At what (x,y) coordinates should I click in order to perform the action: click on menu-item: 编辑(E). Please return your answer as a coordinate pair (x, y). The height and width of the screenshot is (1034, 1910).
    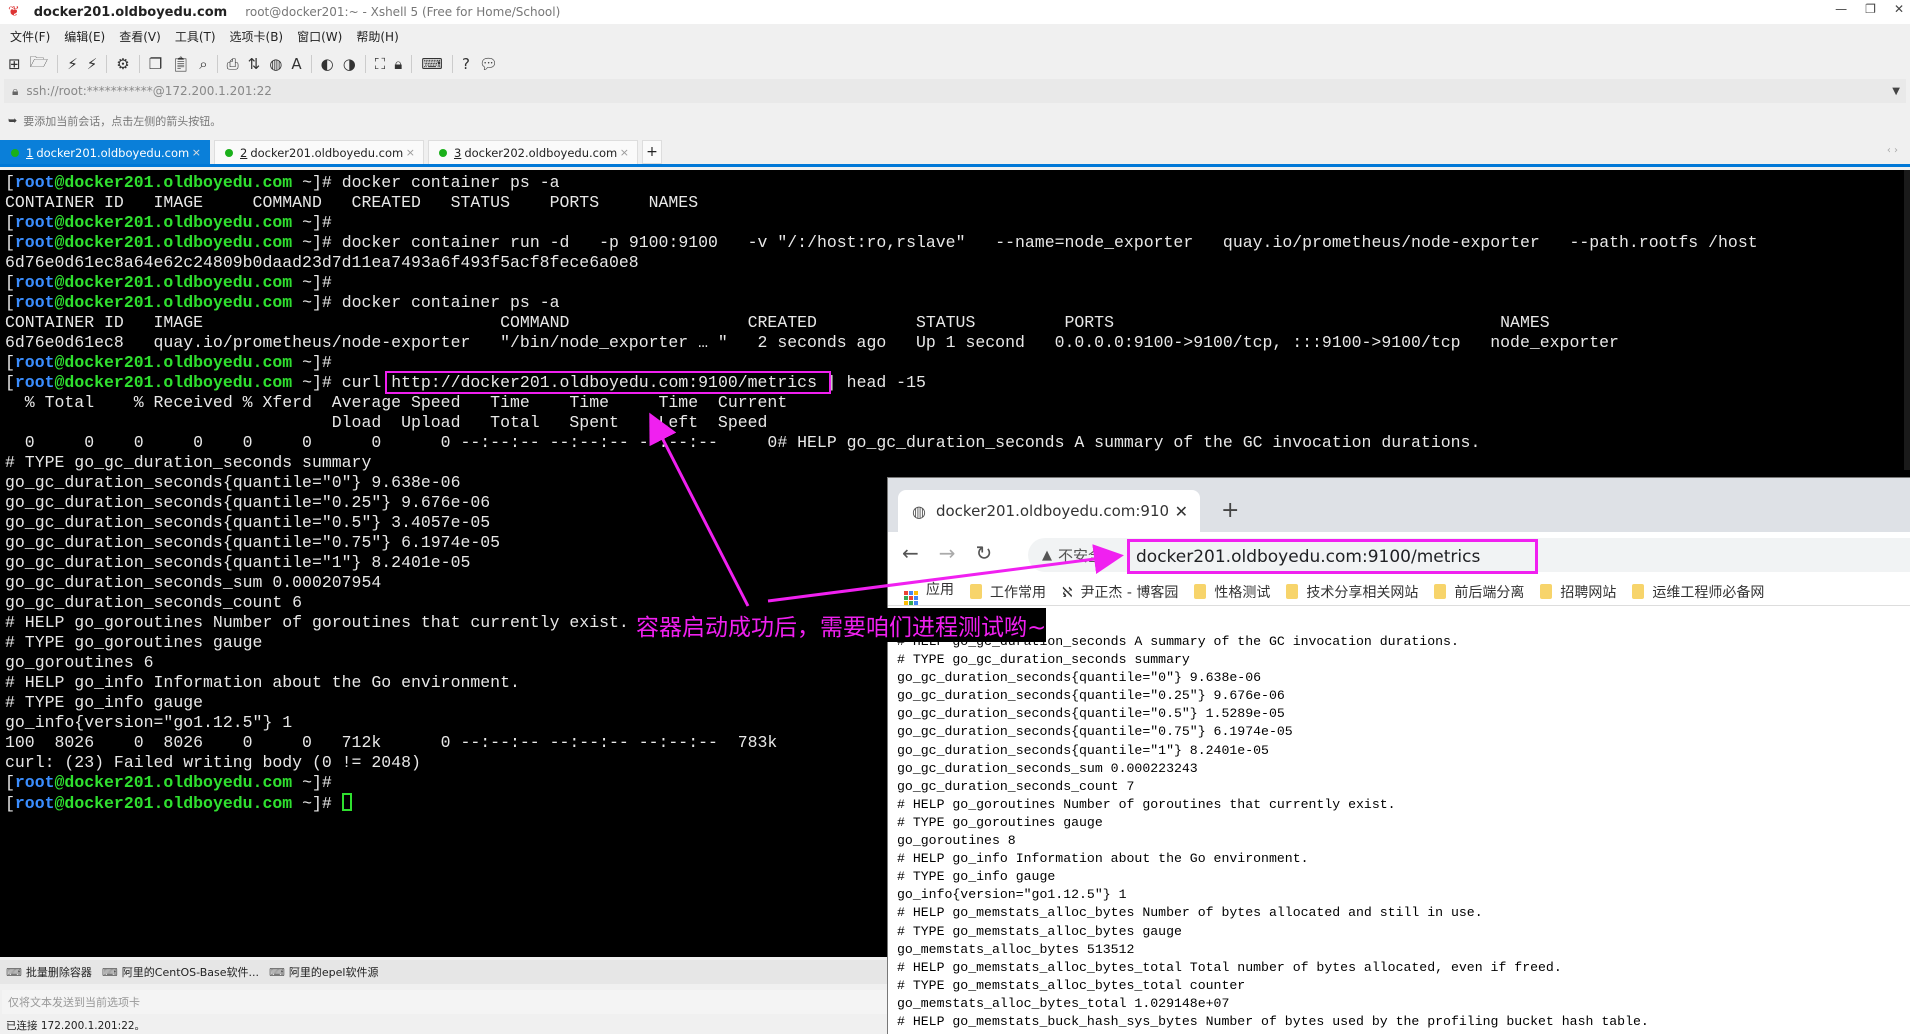
    Looking at the image, I should click on (84, 36).